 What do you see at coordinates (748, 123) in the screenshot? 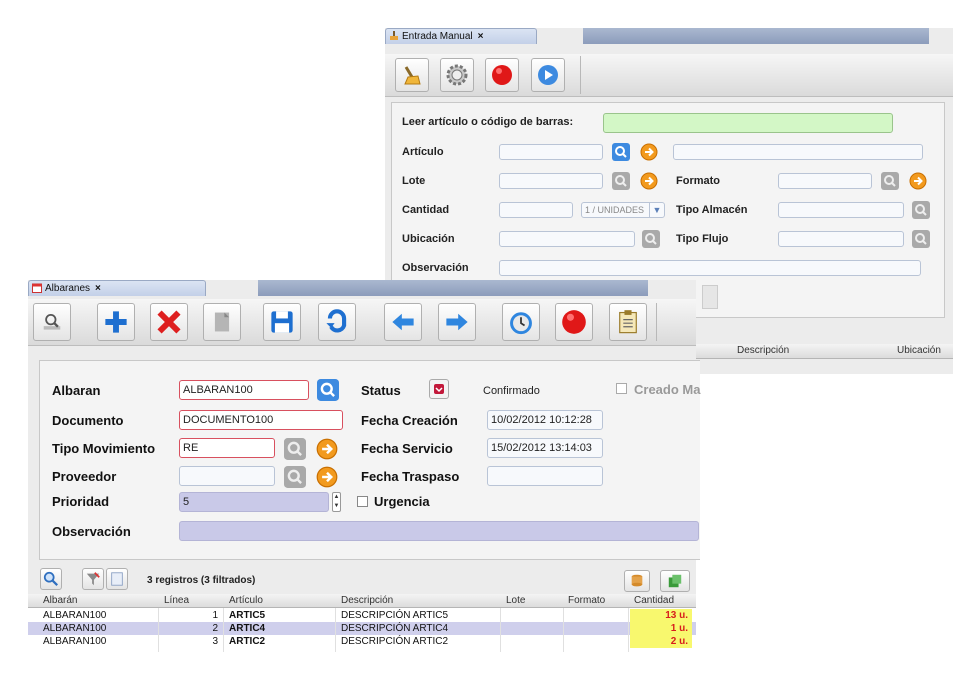
I see `barcode-input` at bounding box center [748, 123].